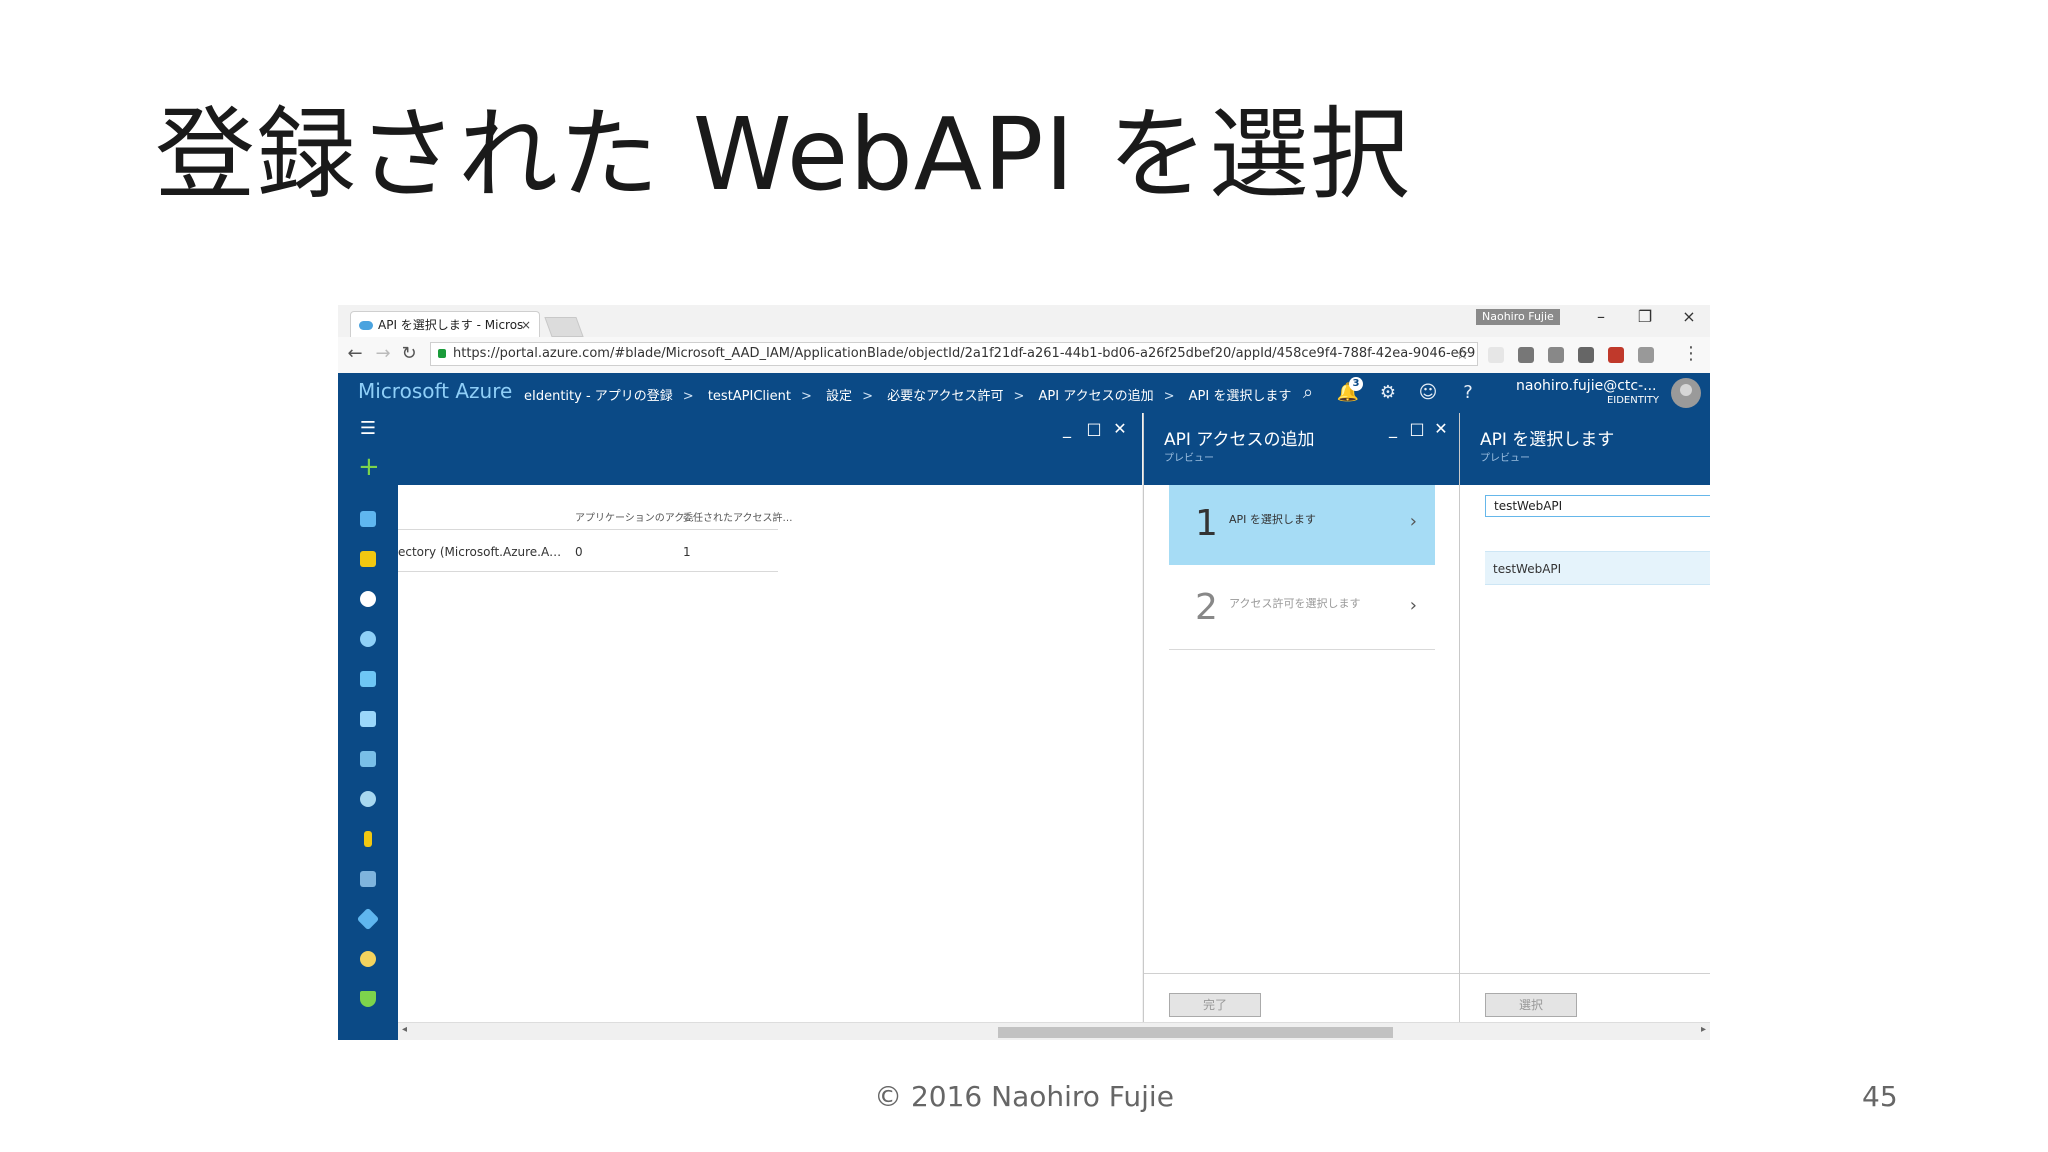 The height and width of the screenshot is (1152, 2048). I want to click on cube-icon, so click(368, 519).